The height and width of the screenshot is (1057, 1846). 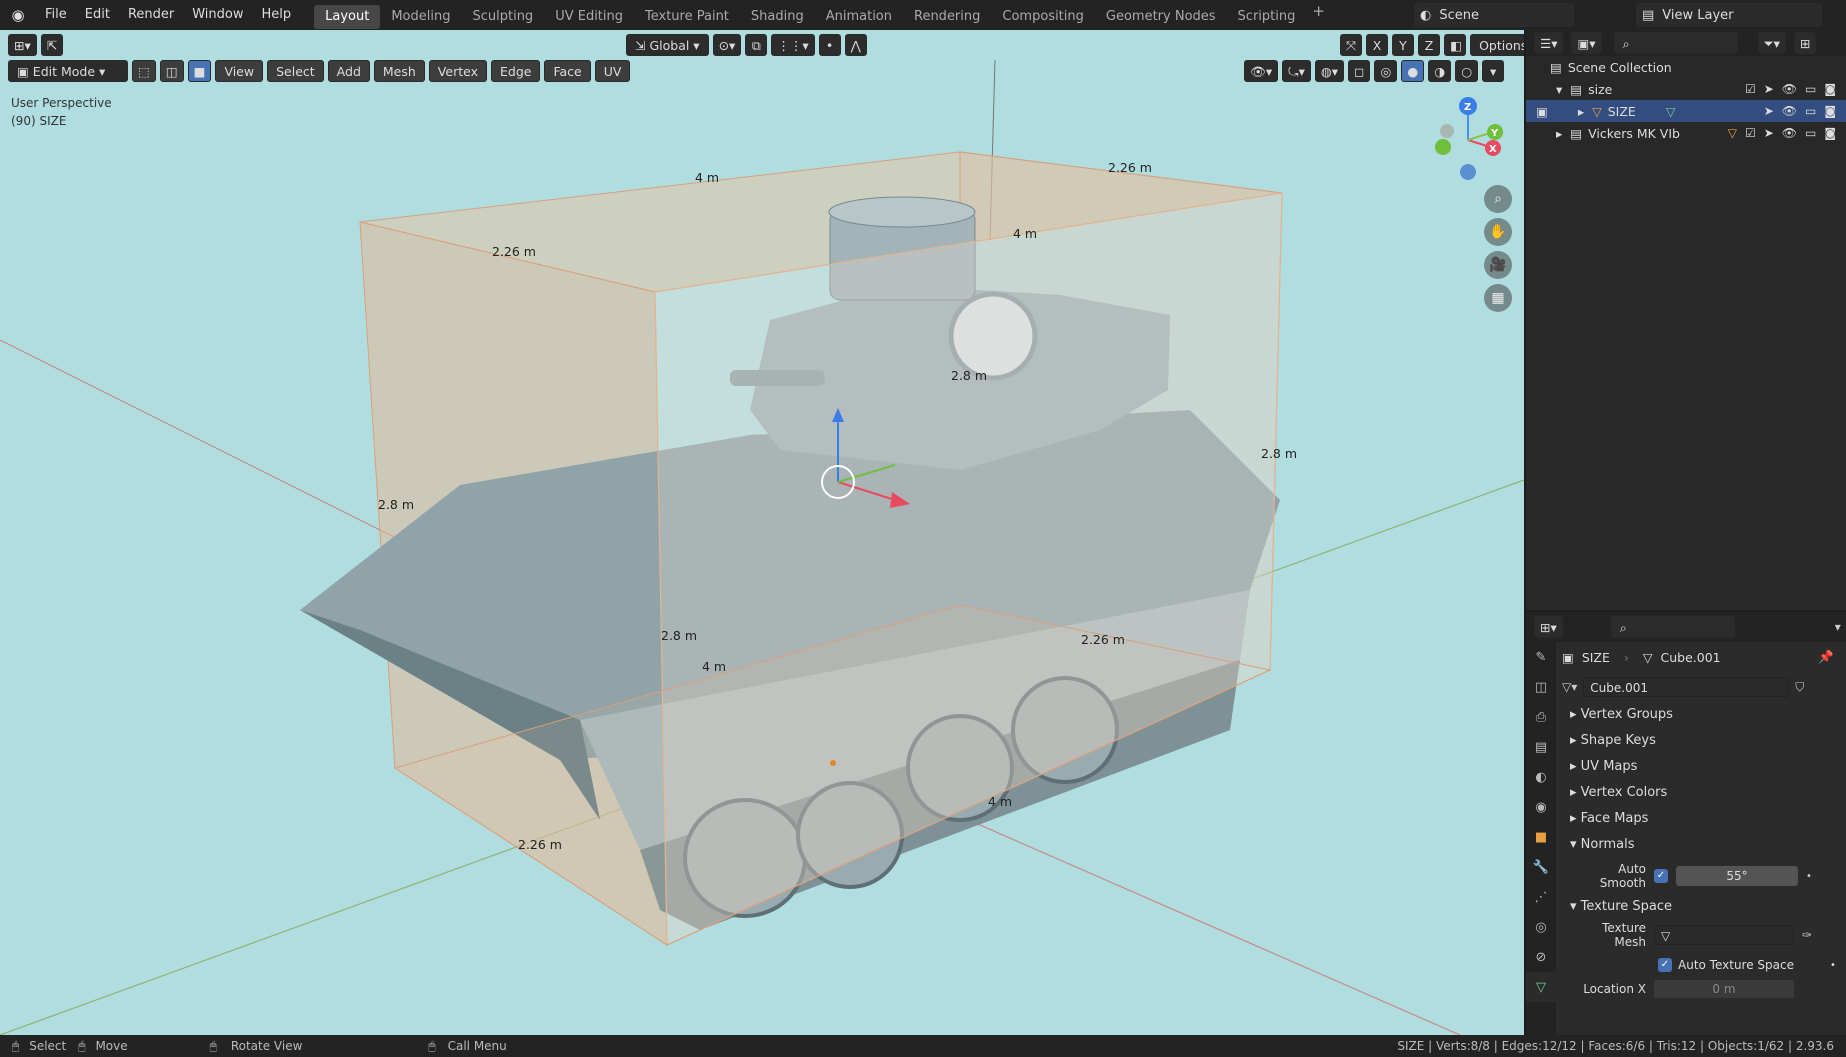 What do you see at coordinates (295, 71) in the screenshot?
I see `menu-select: Select` at bounding box center [295, 71].